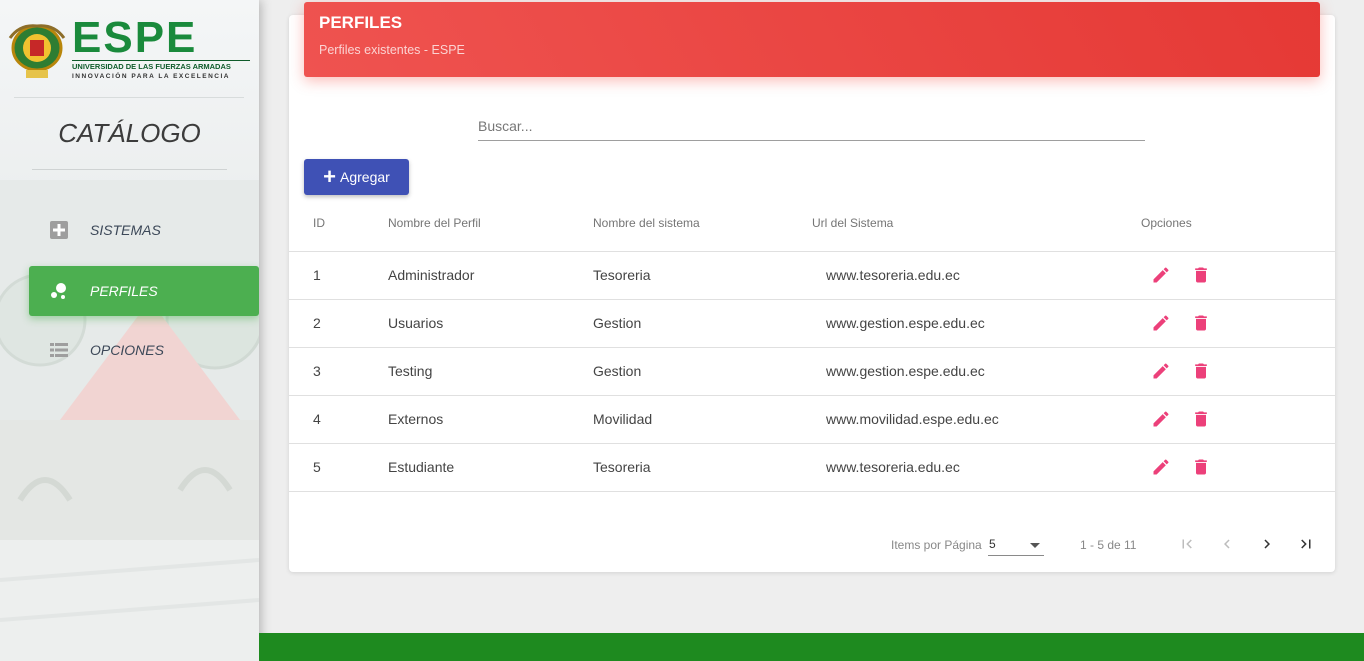 The image size is (1364, 661). What do you see at coordinates (59, 291) in the screenshot?
I see `bubbles-icon` at bounding box center [59, 291].